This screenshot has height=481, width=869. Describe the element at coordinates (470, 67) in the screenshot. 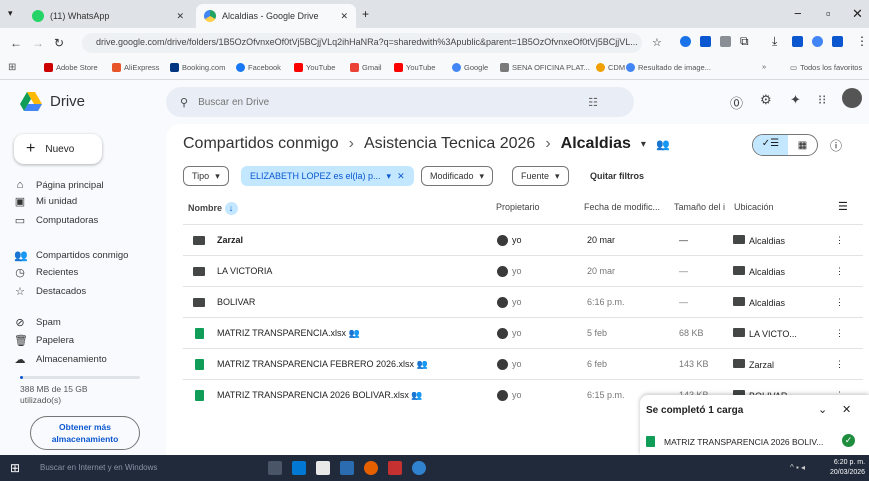

I see `bookmark-item: Google` at that location.